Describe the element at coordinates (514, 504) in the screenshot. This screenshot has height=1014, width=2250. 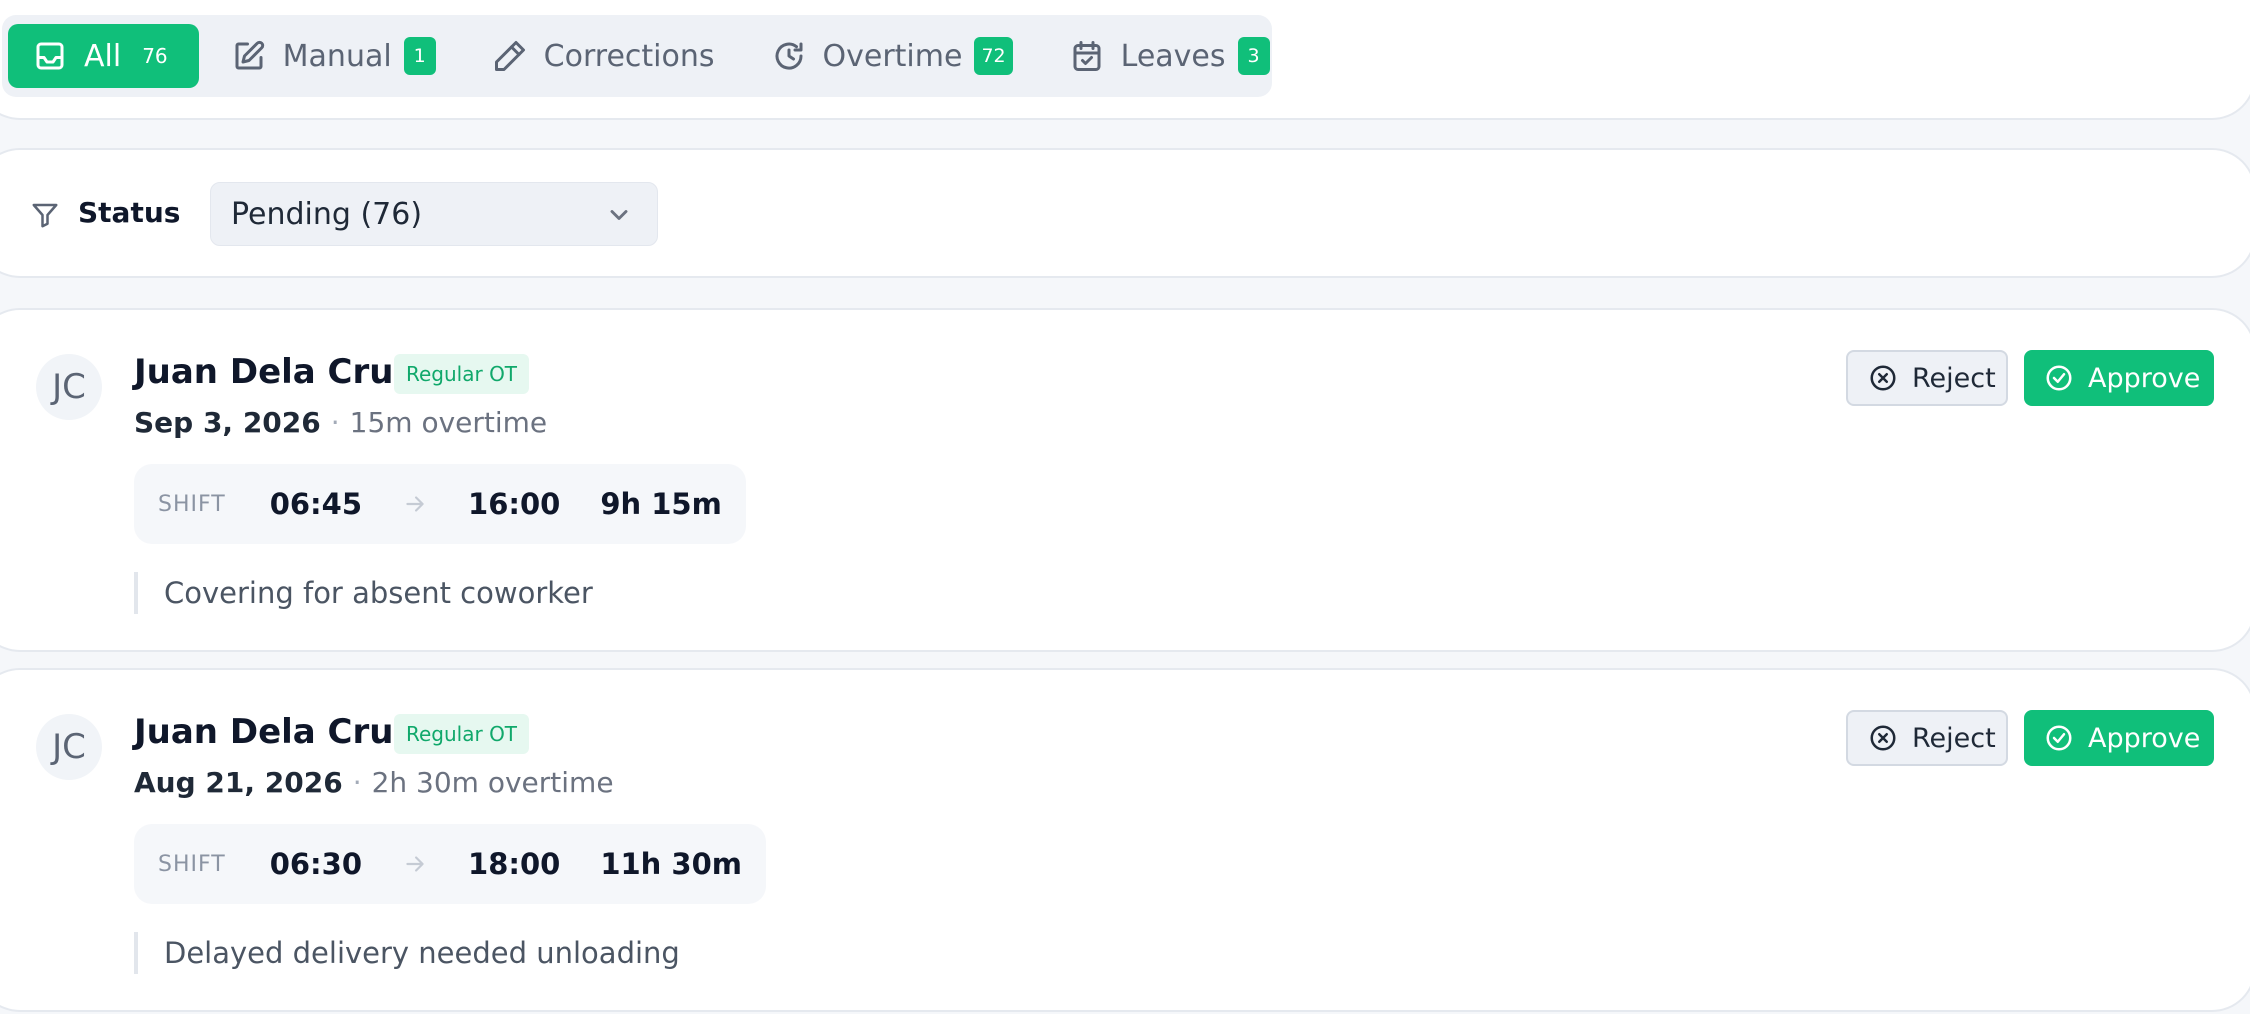
I see `shift-end: 16:00` at that location.